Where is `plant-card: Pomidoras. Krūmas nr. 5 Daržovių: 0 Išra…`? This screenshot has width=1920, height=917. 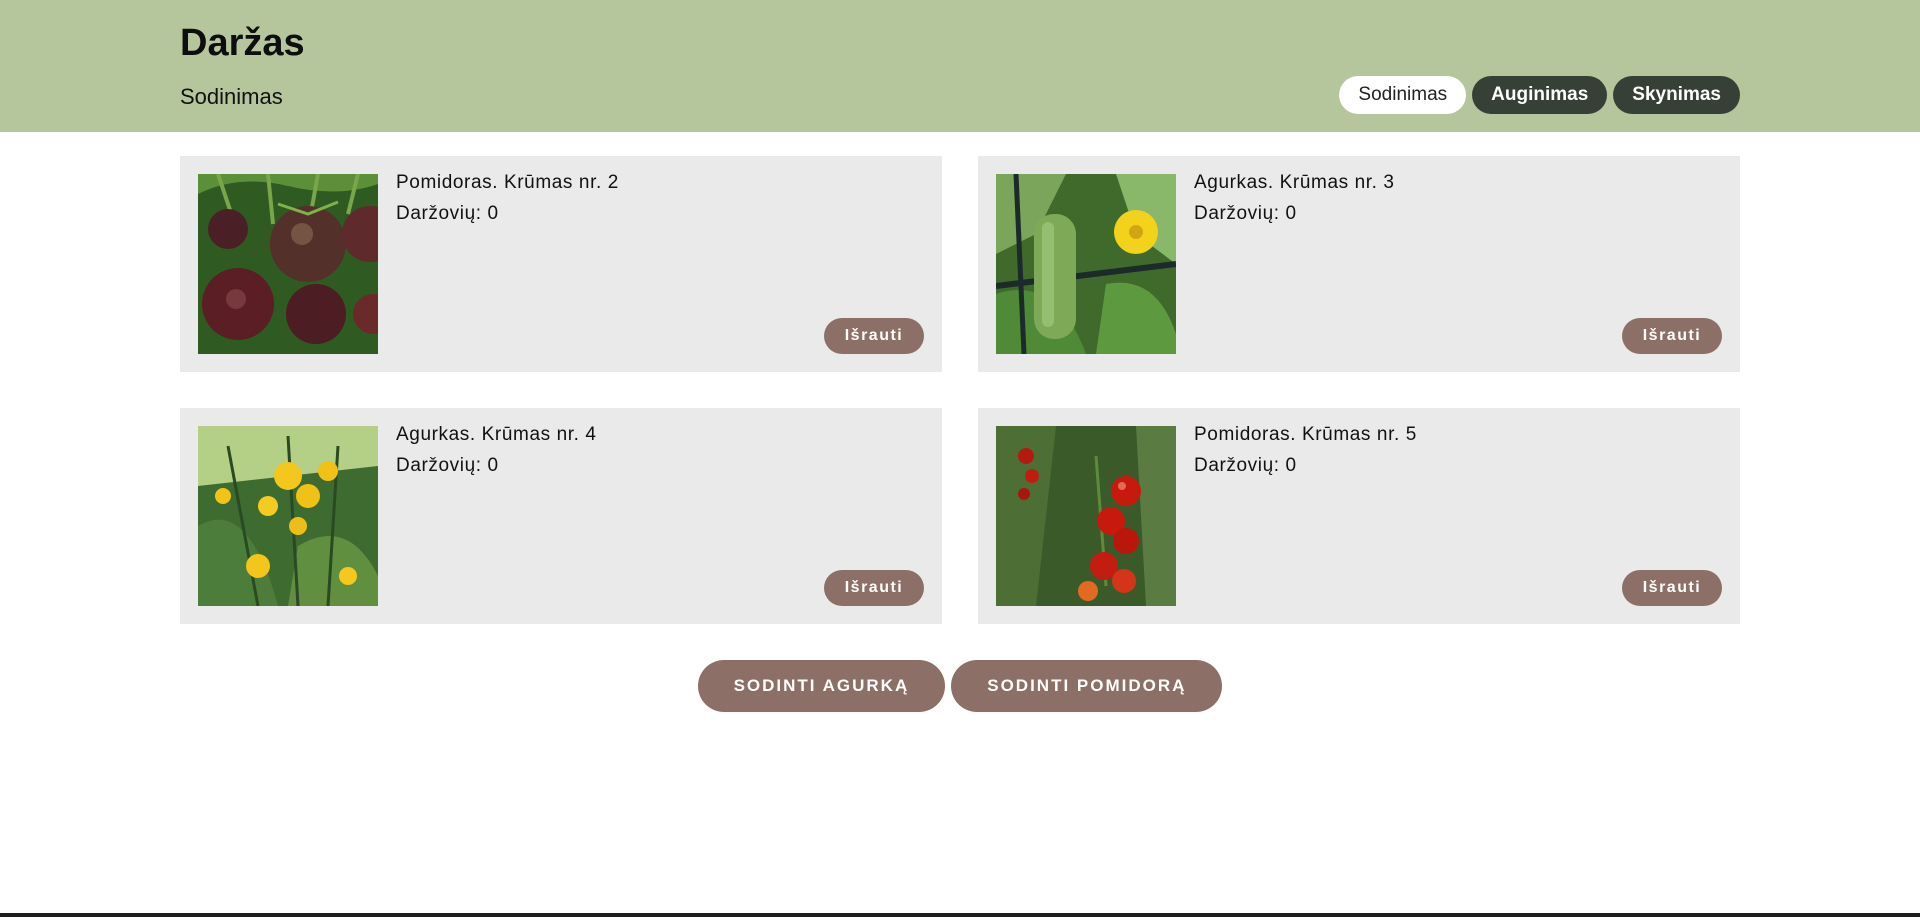 plant-card: Pomidoras. Krūmas nr. 5 Daržovių: 0 Išra… is located at coordinates (1359, 516).